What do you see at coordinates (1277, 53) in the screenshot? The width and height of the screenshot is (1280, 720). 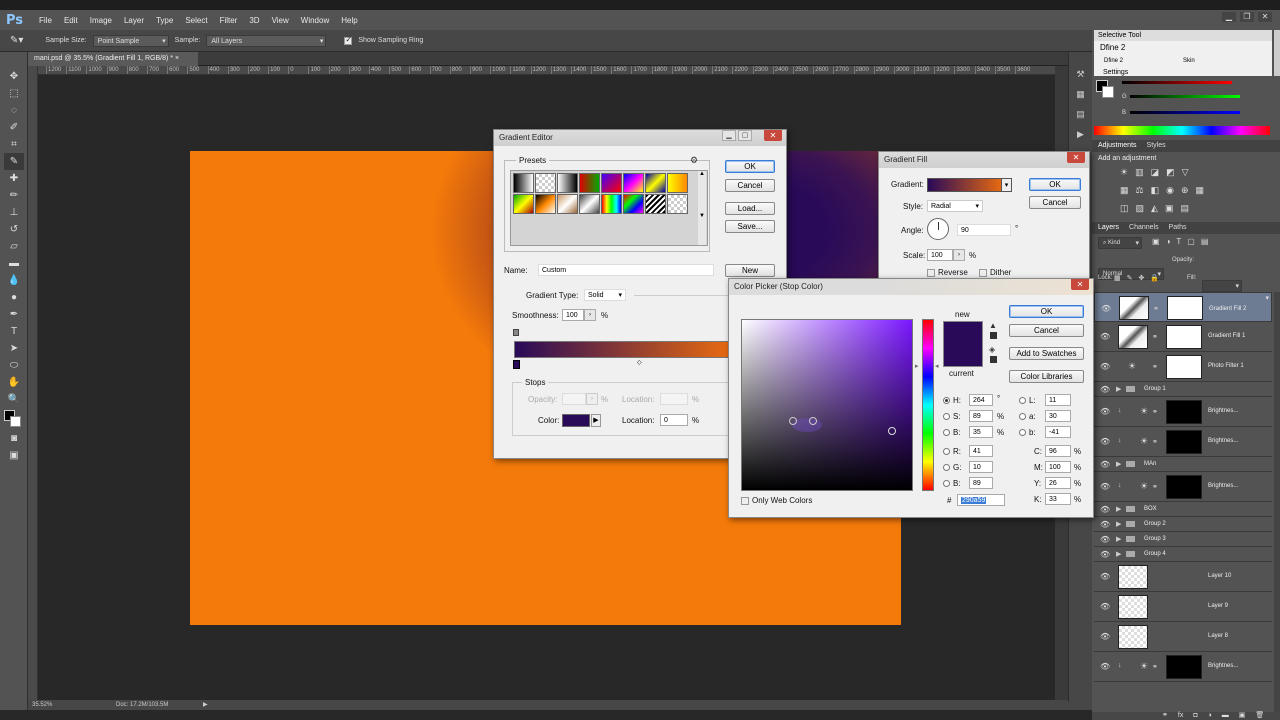 I see `selective-scrollbar` at bounding box center [1277, 53].